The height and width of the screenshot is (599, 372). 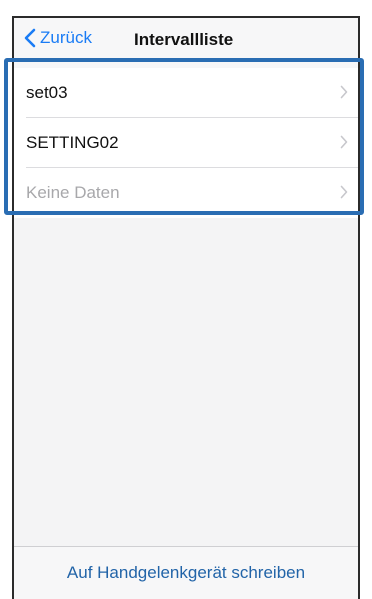 What do you see at coordinates (184, 39) in the screenshot?
I see `page-title: Intervallliste` at bounding box center [184, 39].